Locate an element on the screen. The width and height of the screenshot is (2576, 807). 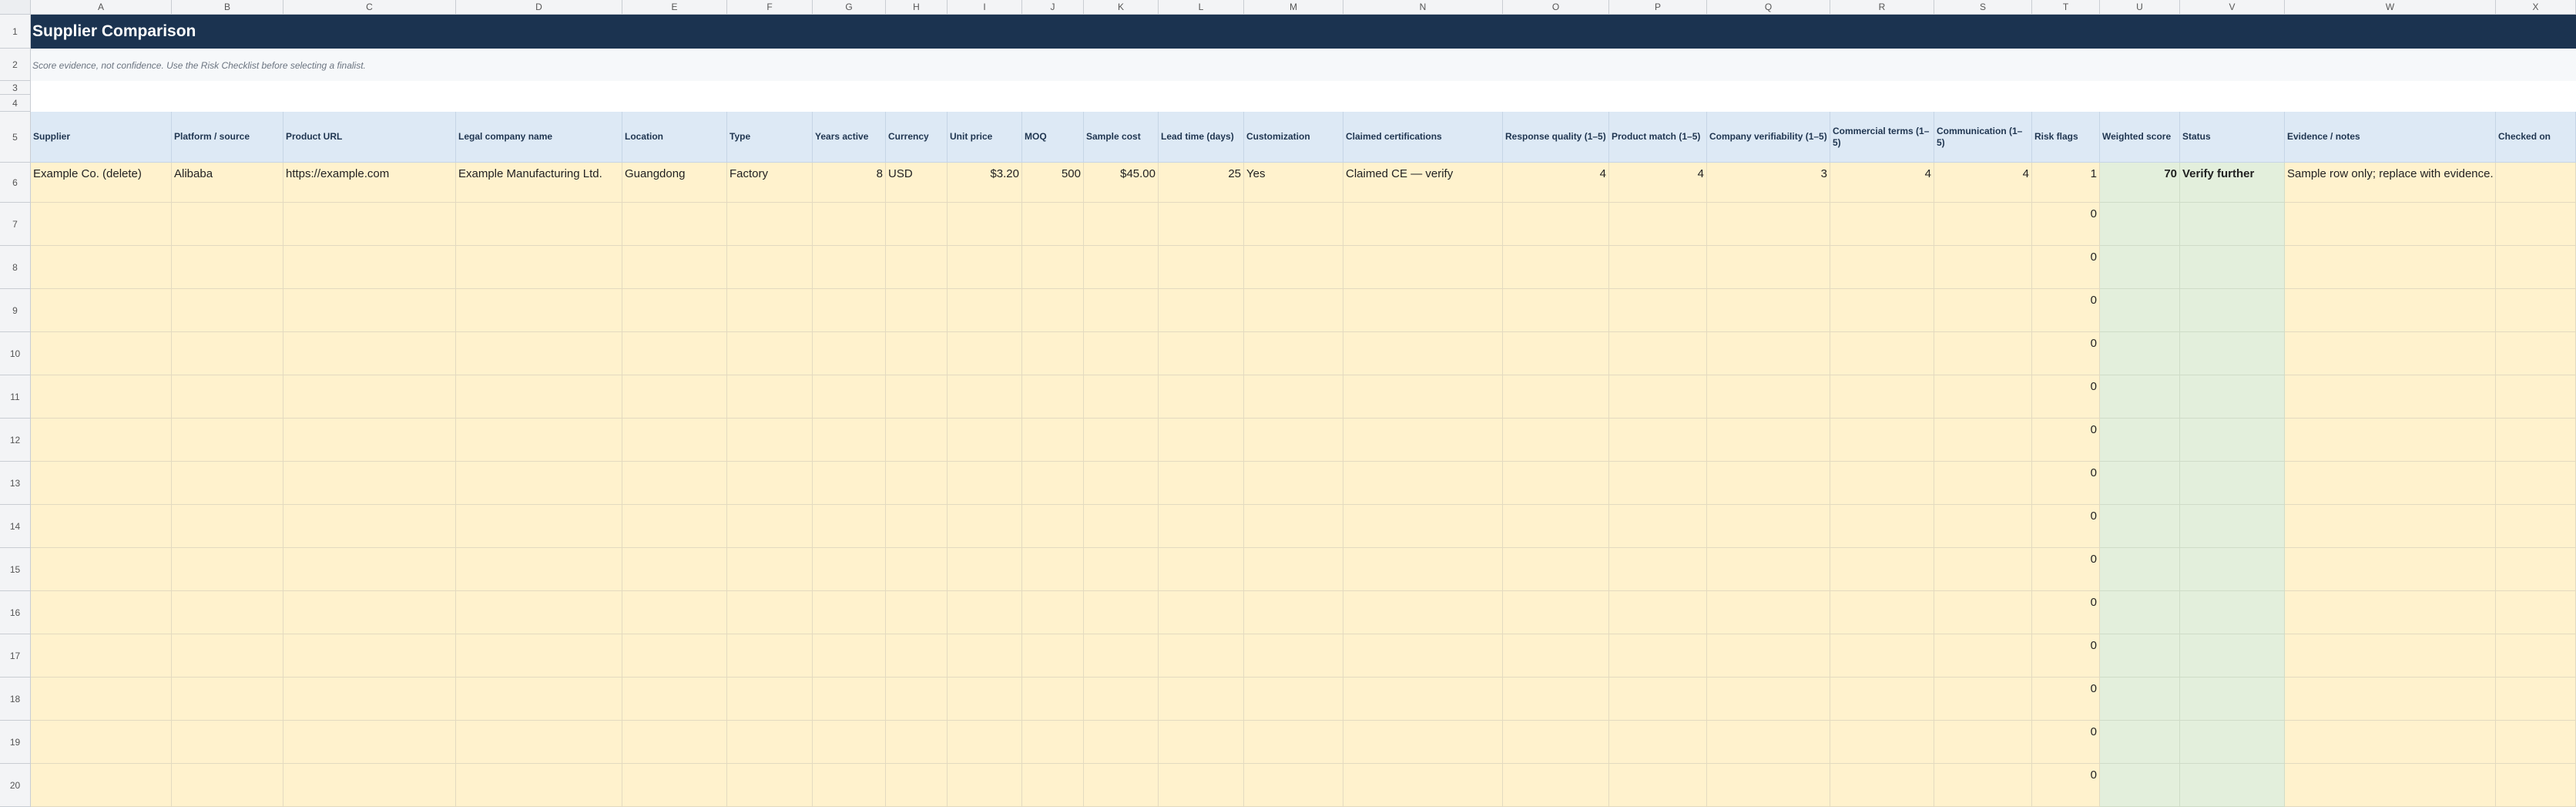
input-cell-w9 is located at coordinates (2390, 310).